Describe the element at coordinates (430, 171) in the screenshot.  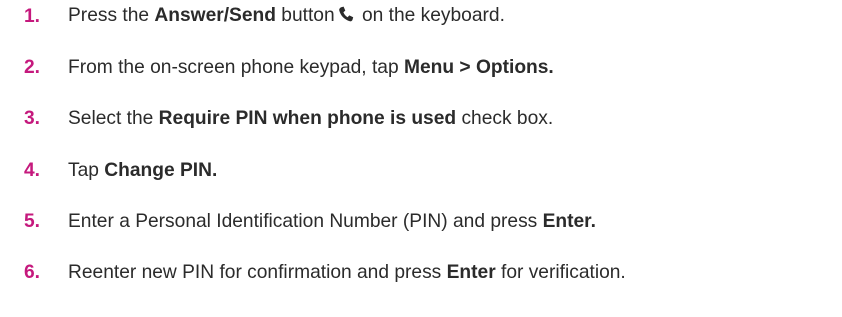
I see `step-4: 4. Tap Change PIN.` at that location.